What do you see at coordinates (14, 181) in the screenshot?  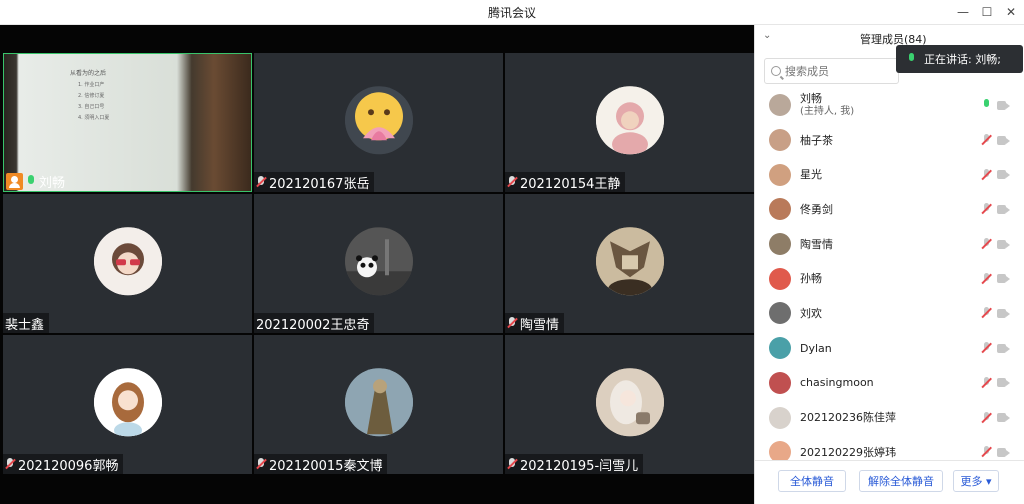 I see `host-icon` at bounding box center [14, 181].